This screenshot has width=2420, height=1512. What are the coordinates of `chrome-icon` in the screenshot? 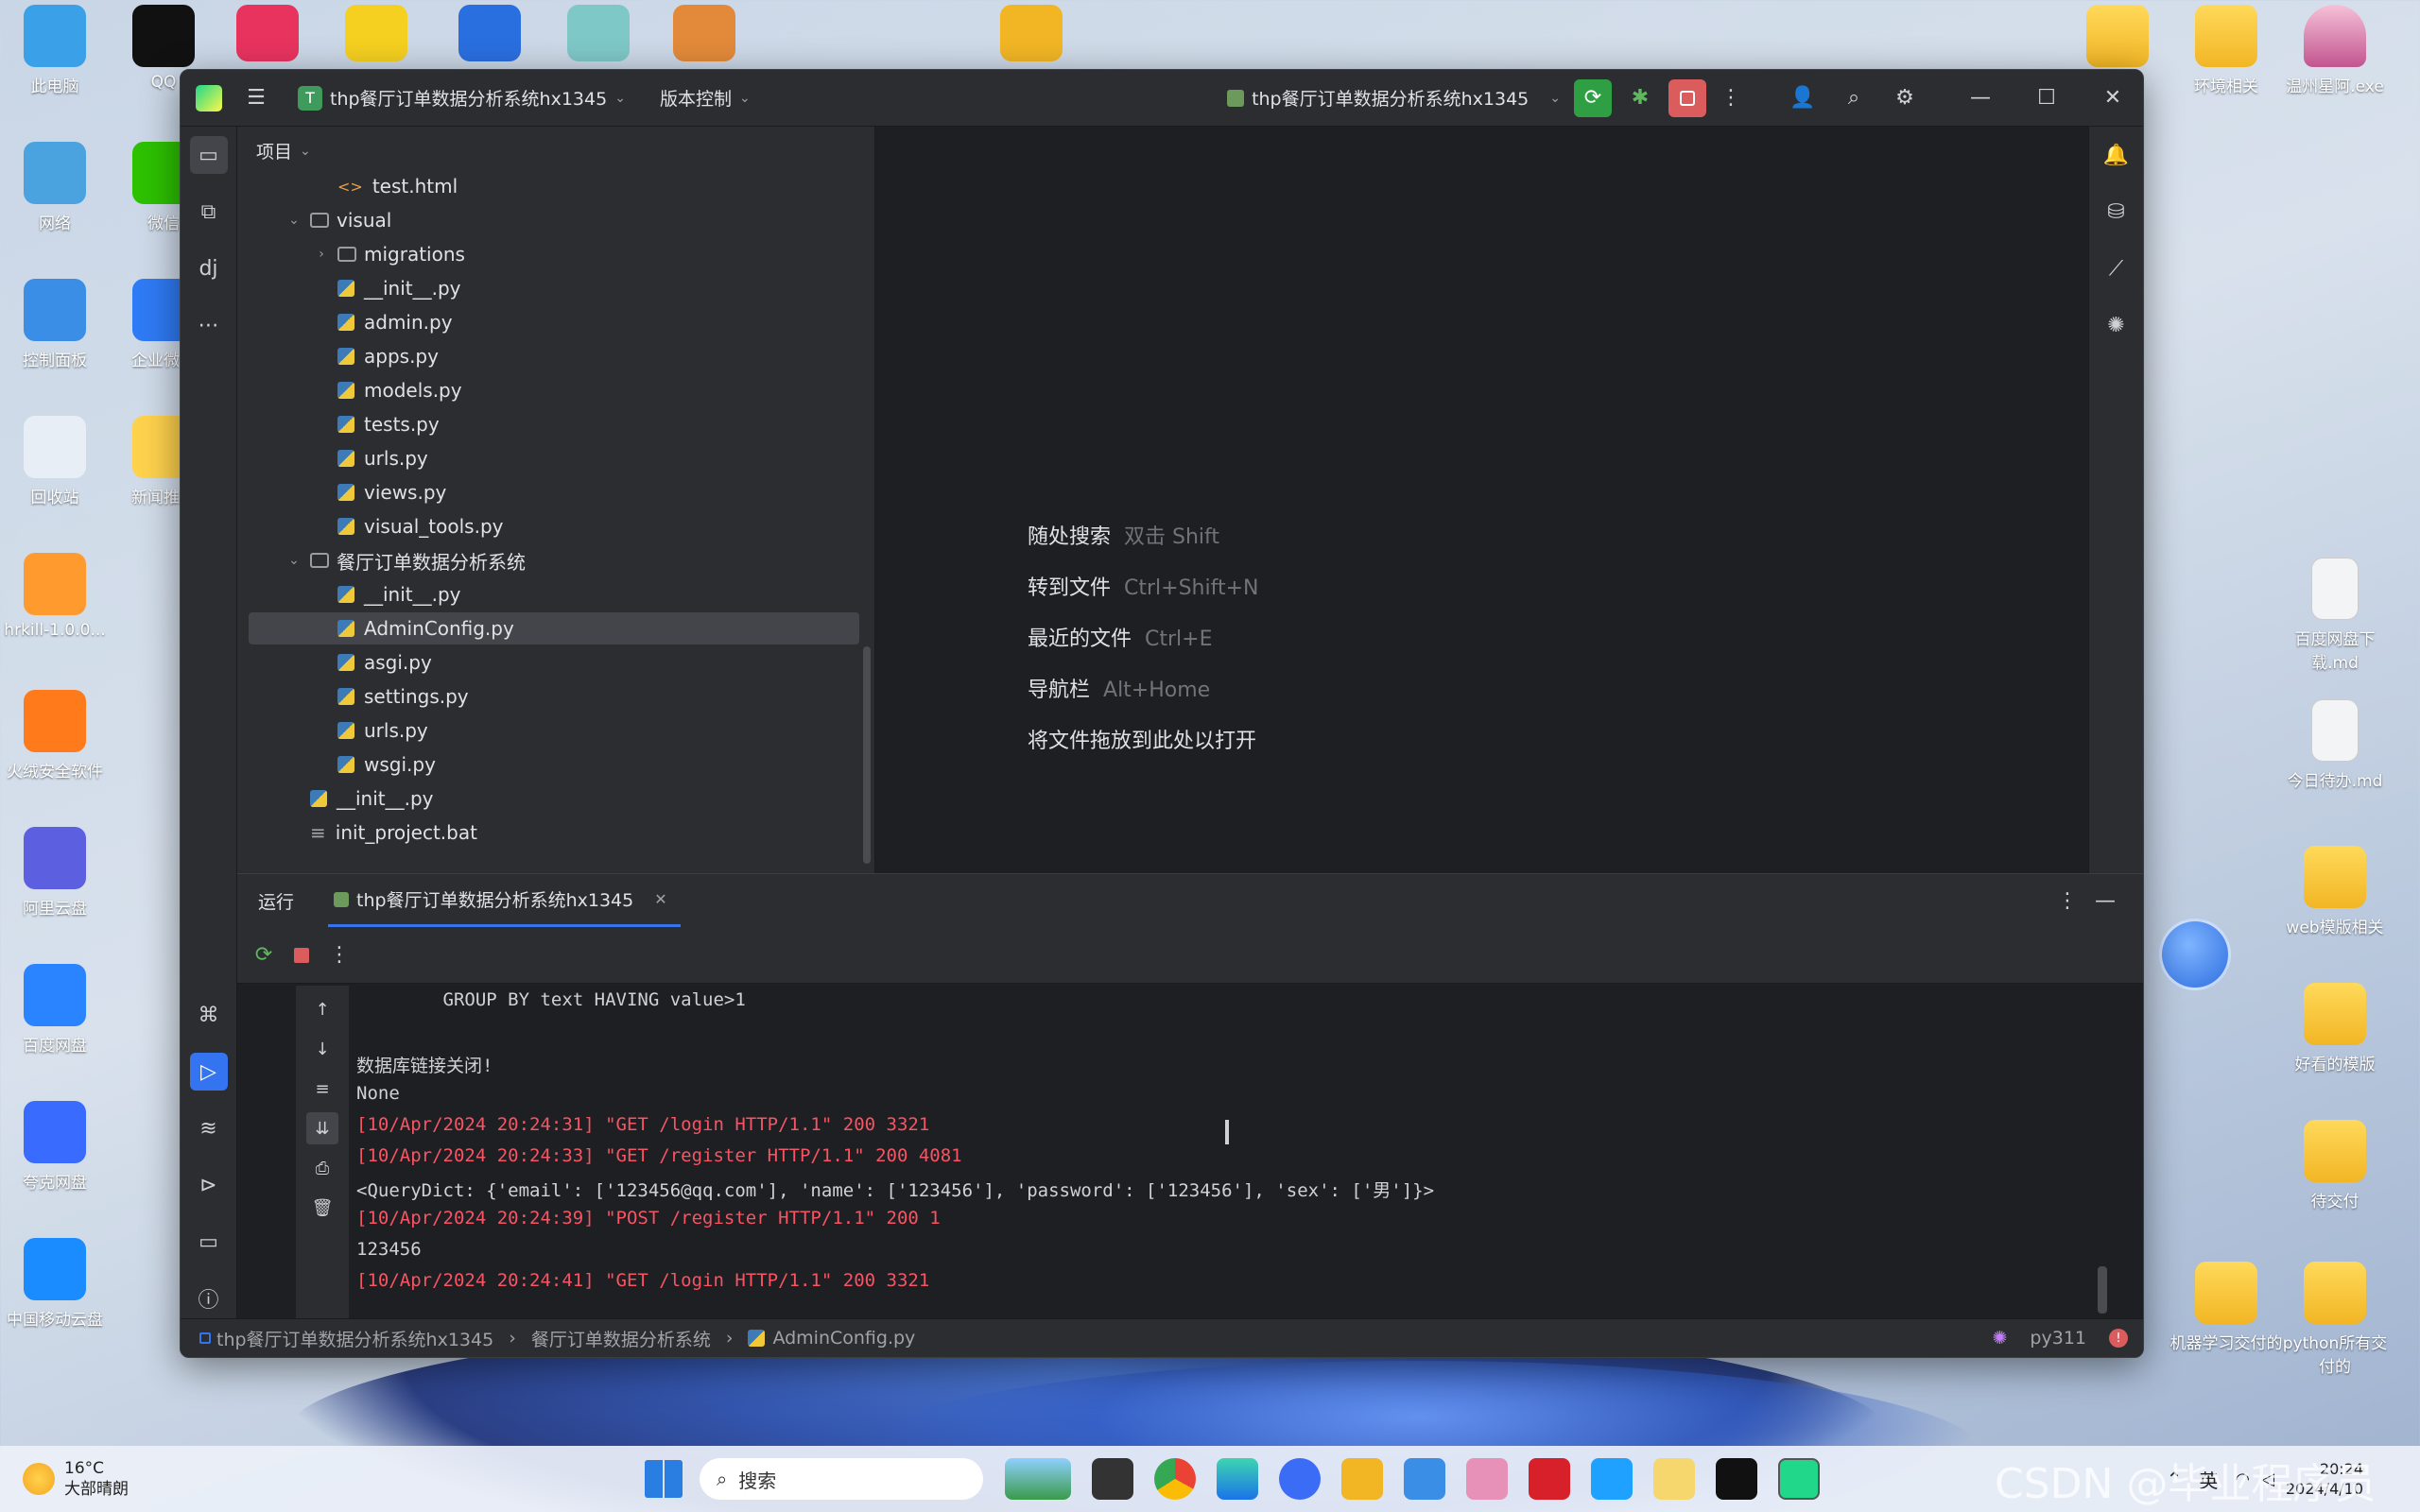 It's located at (1175, 1479).